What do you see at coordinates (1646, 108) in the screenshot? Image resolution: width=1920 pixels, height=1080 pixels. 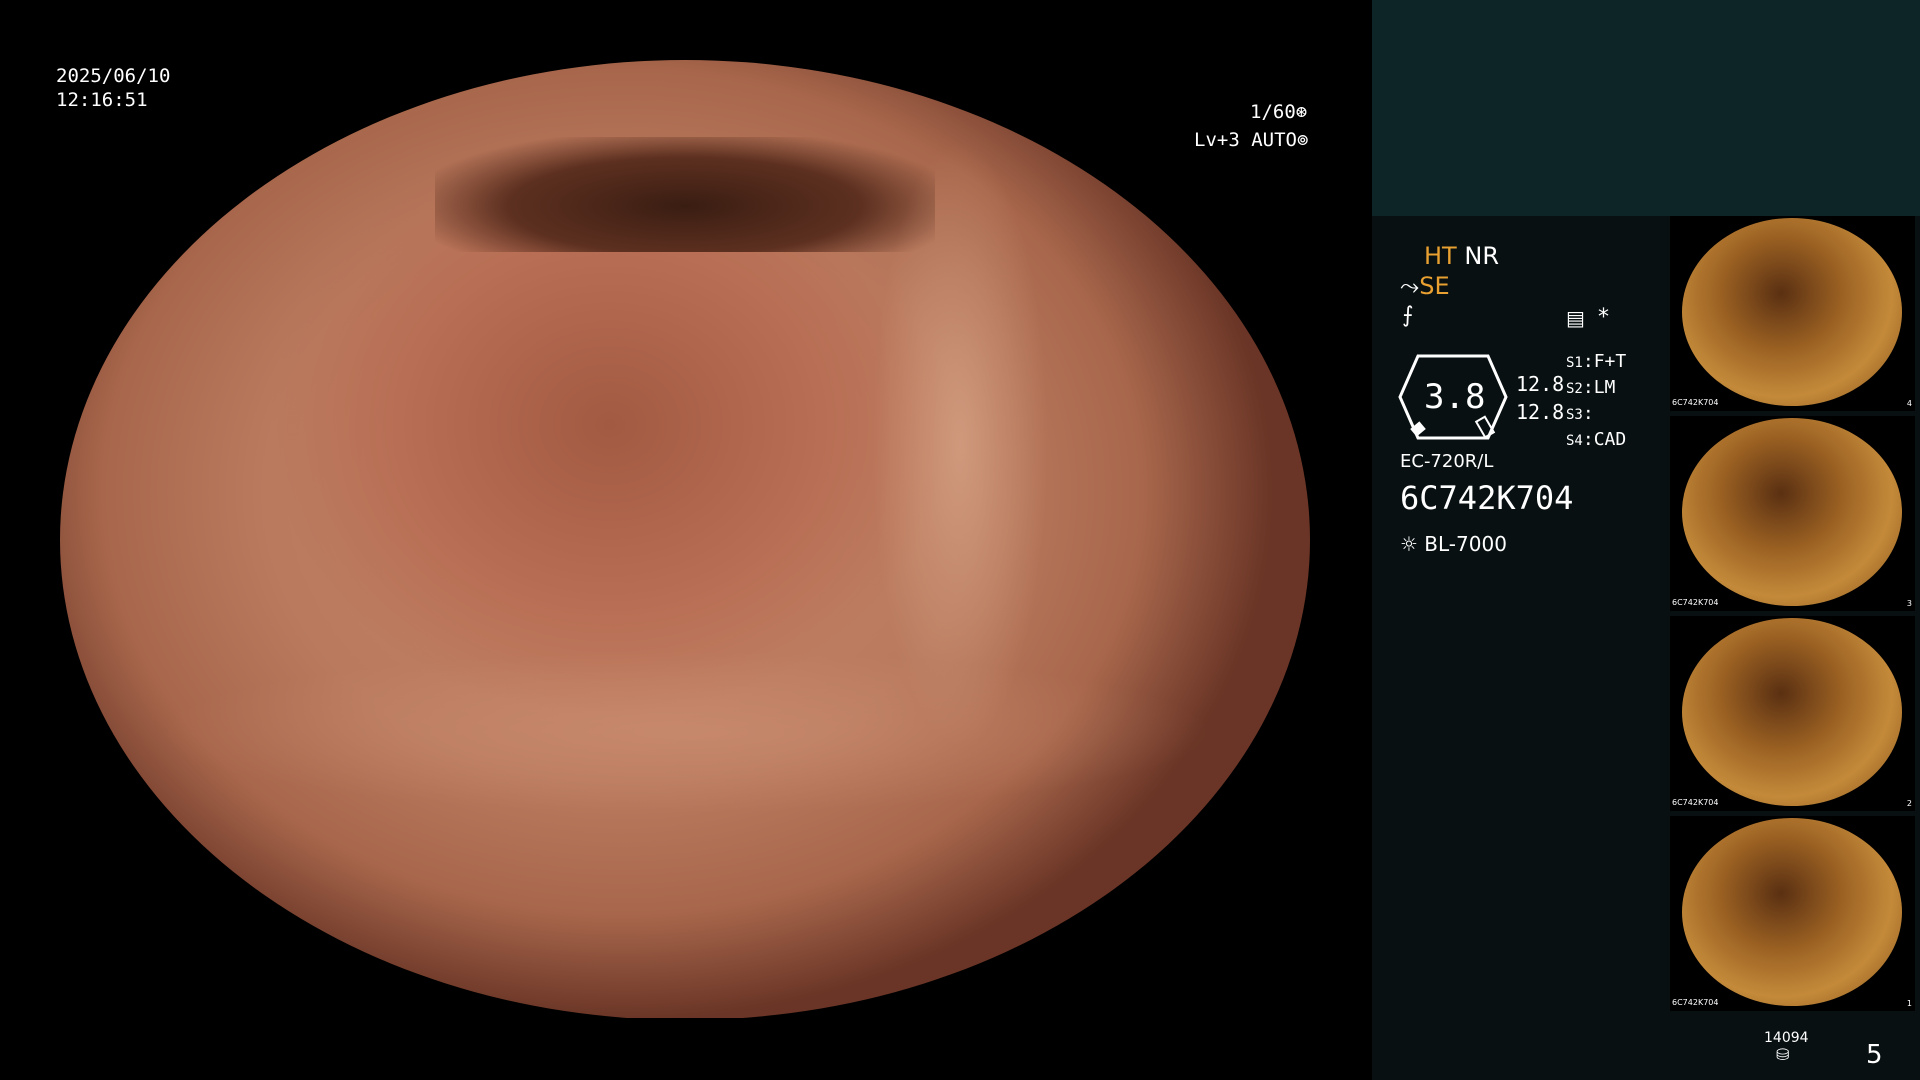 I see `panel-header` at bounding box center [1646, 108].